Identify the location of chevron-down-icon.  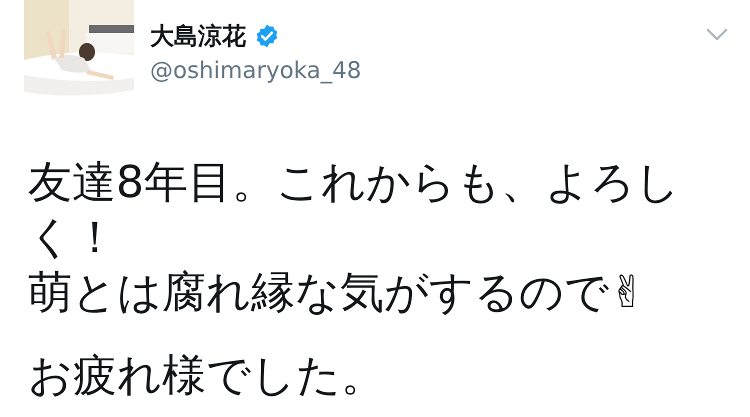
(717, 34).